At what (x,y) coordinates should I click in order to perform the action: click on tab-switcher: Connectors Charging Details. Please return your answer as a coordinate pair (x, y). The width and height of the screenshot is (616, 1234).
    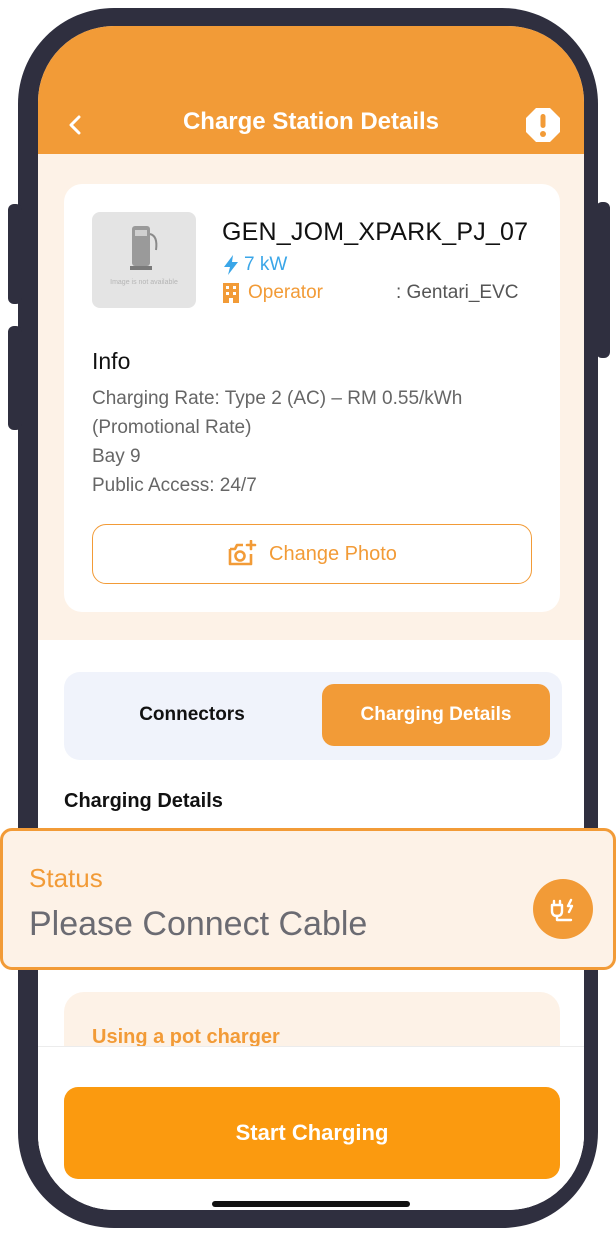
    Looking at the image, I should click on (313, 716).